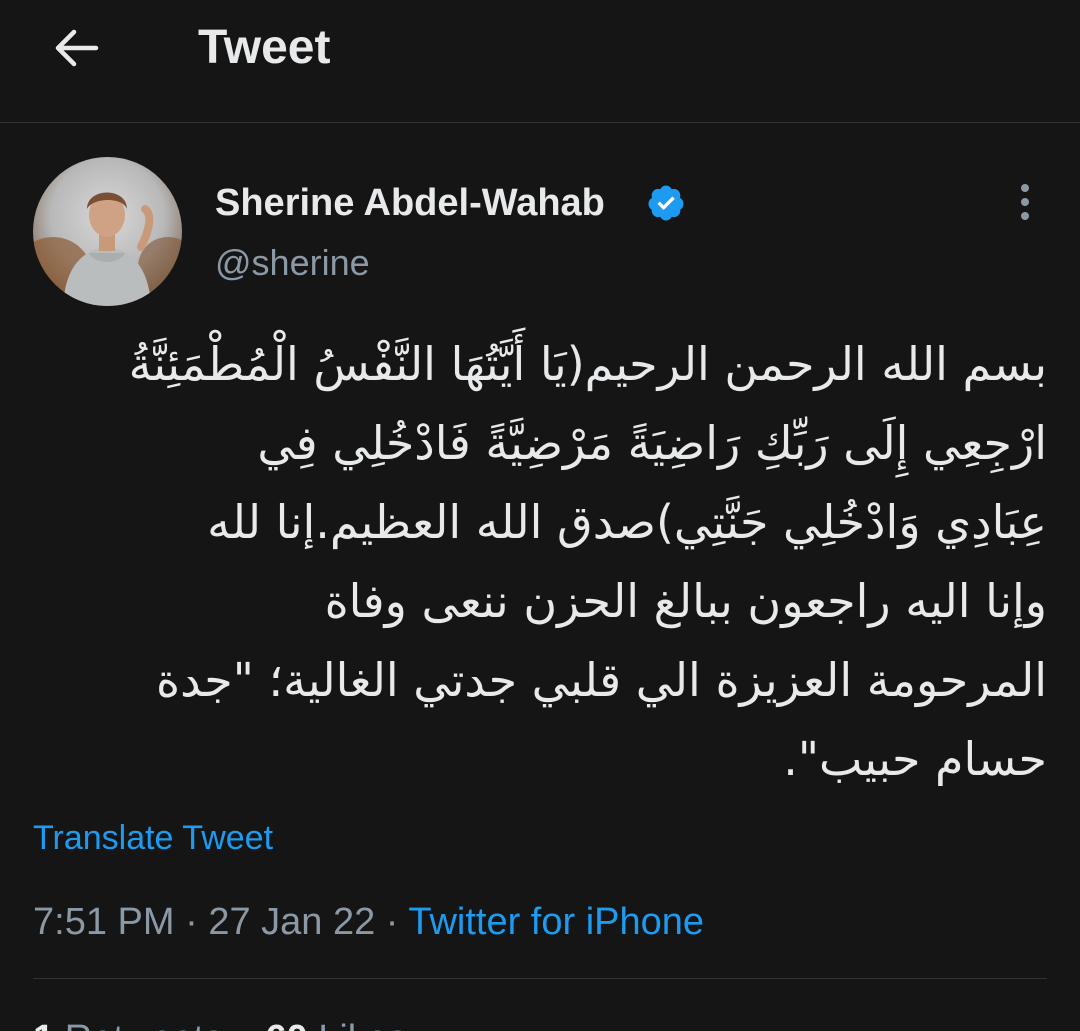 The height and width of the screenshot is (1031, 1080). Describe the element at coordinates (291, 922) in the screenshot. I see `tweet-date: 27 Jan 22` at that location.